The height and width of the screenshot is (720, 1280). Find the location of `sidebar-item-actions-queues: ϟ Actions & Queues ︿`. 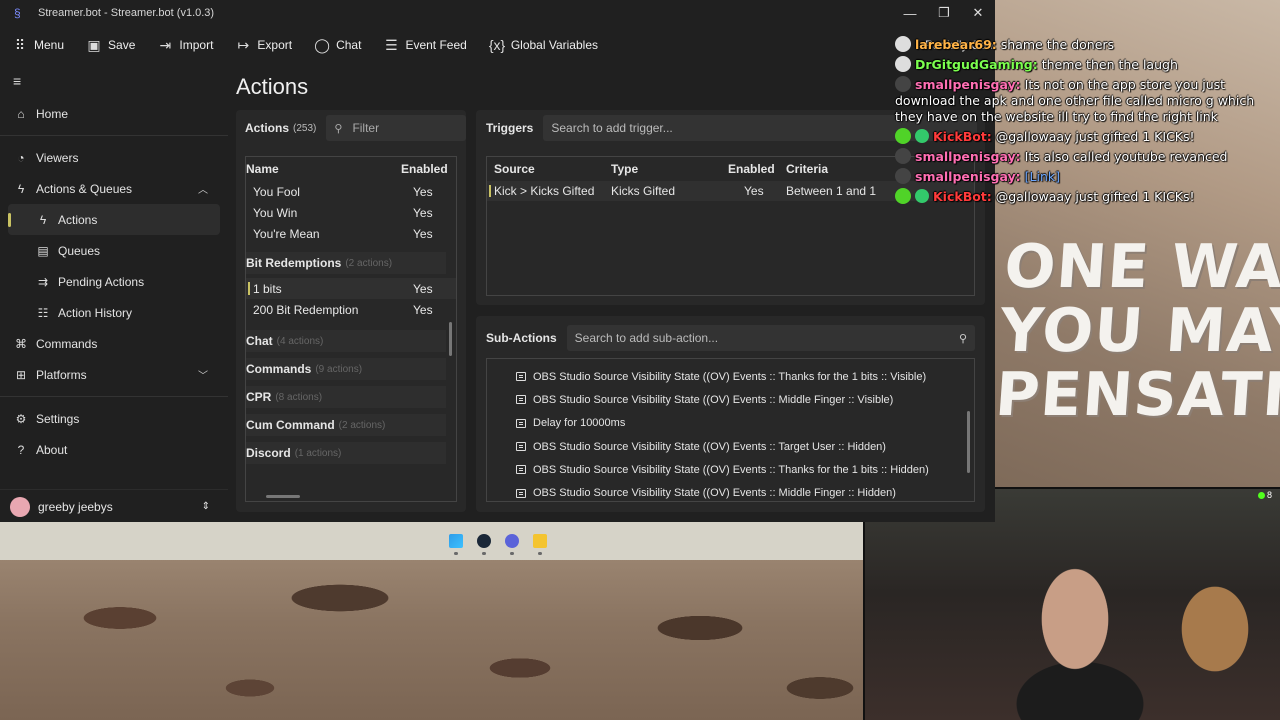

sidebar-item-actions-queues: ϟ Actions & Queues ︿ is located at coordinates (114, 188).